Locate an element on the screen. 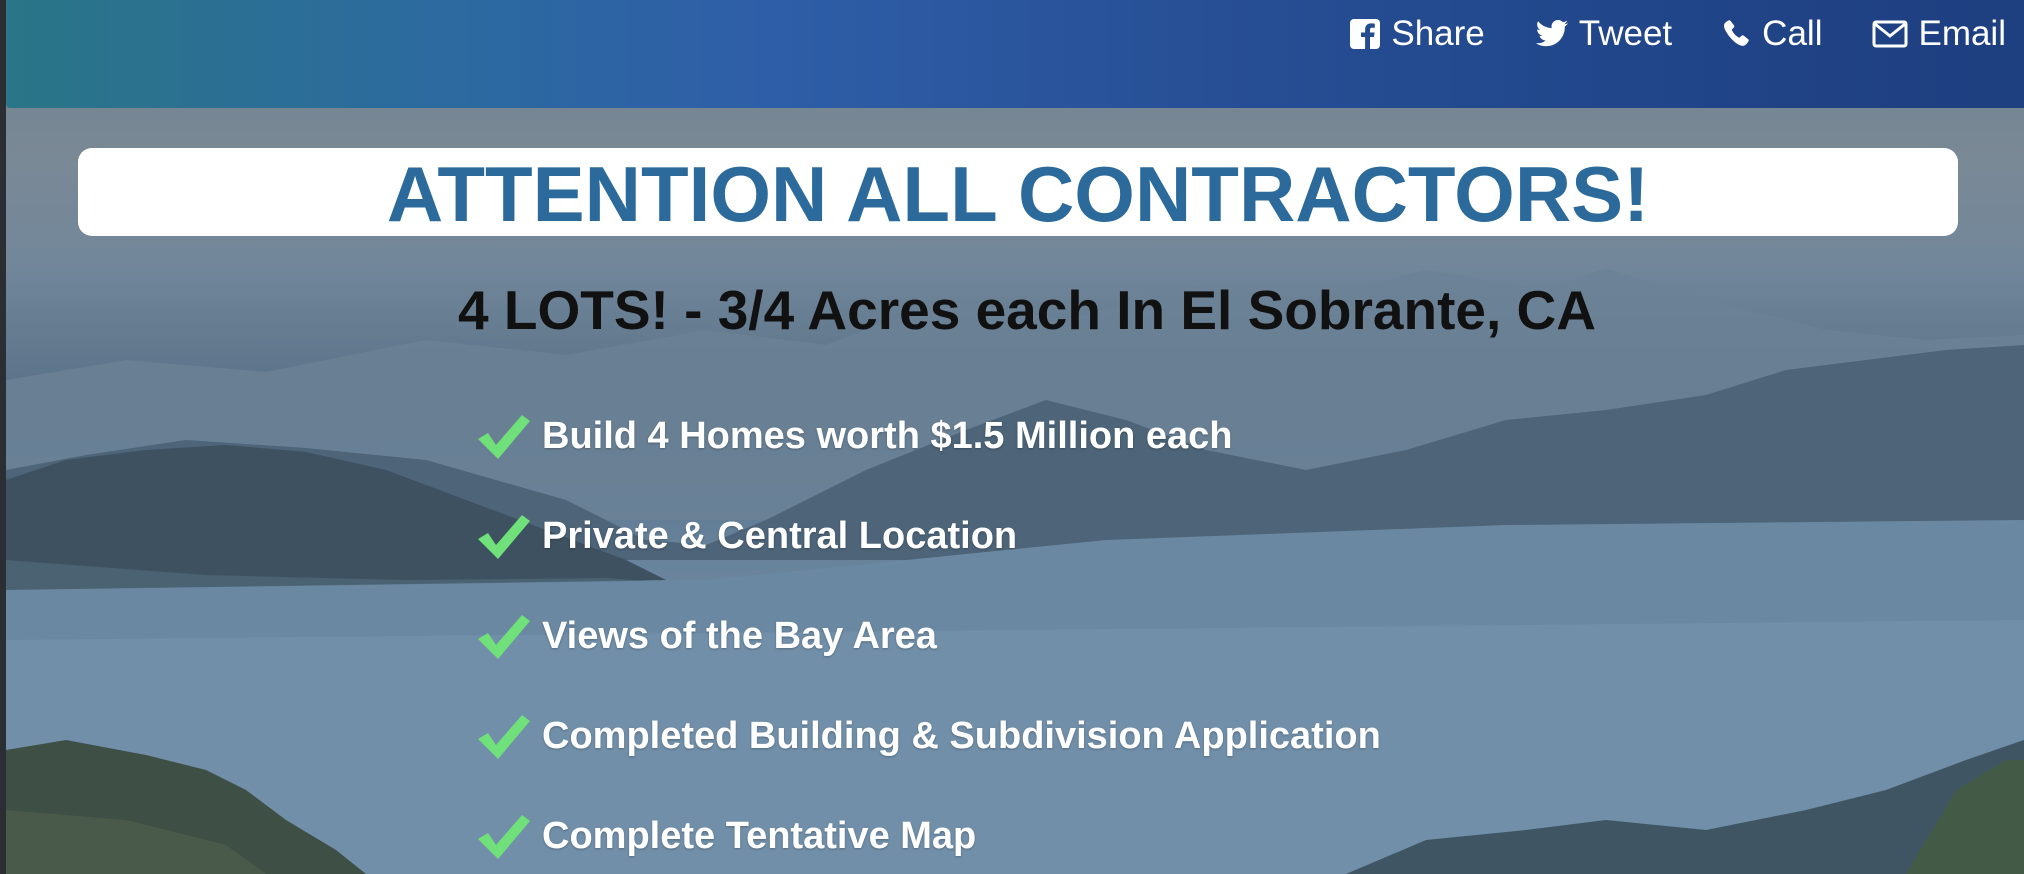  list-item: Views of the Bay Area is located at coordinates (927, 636).